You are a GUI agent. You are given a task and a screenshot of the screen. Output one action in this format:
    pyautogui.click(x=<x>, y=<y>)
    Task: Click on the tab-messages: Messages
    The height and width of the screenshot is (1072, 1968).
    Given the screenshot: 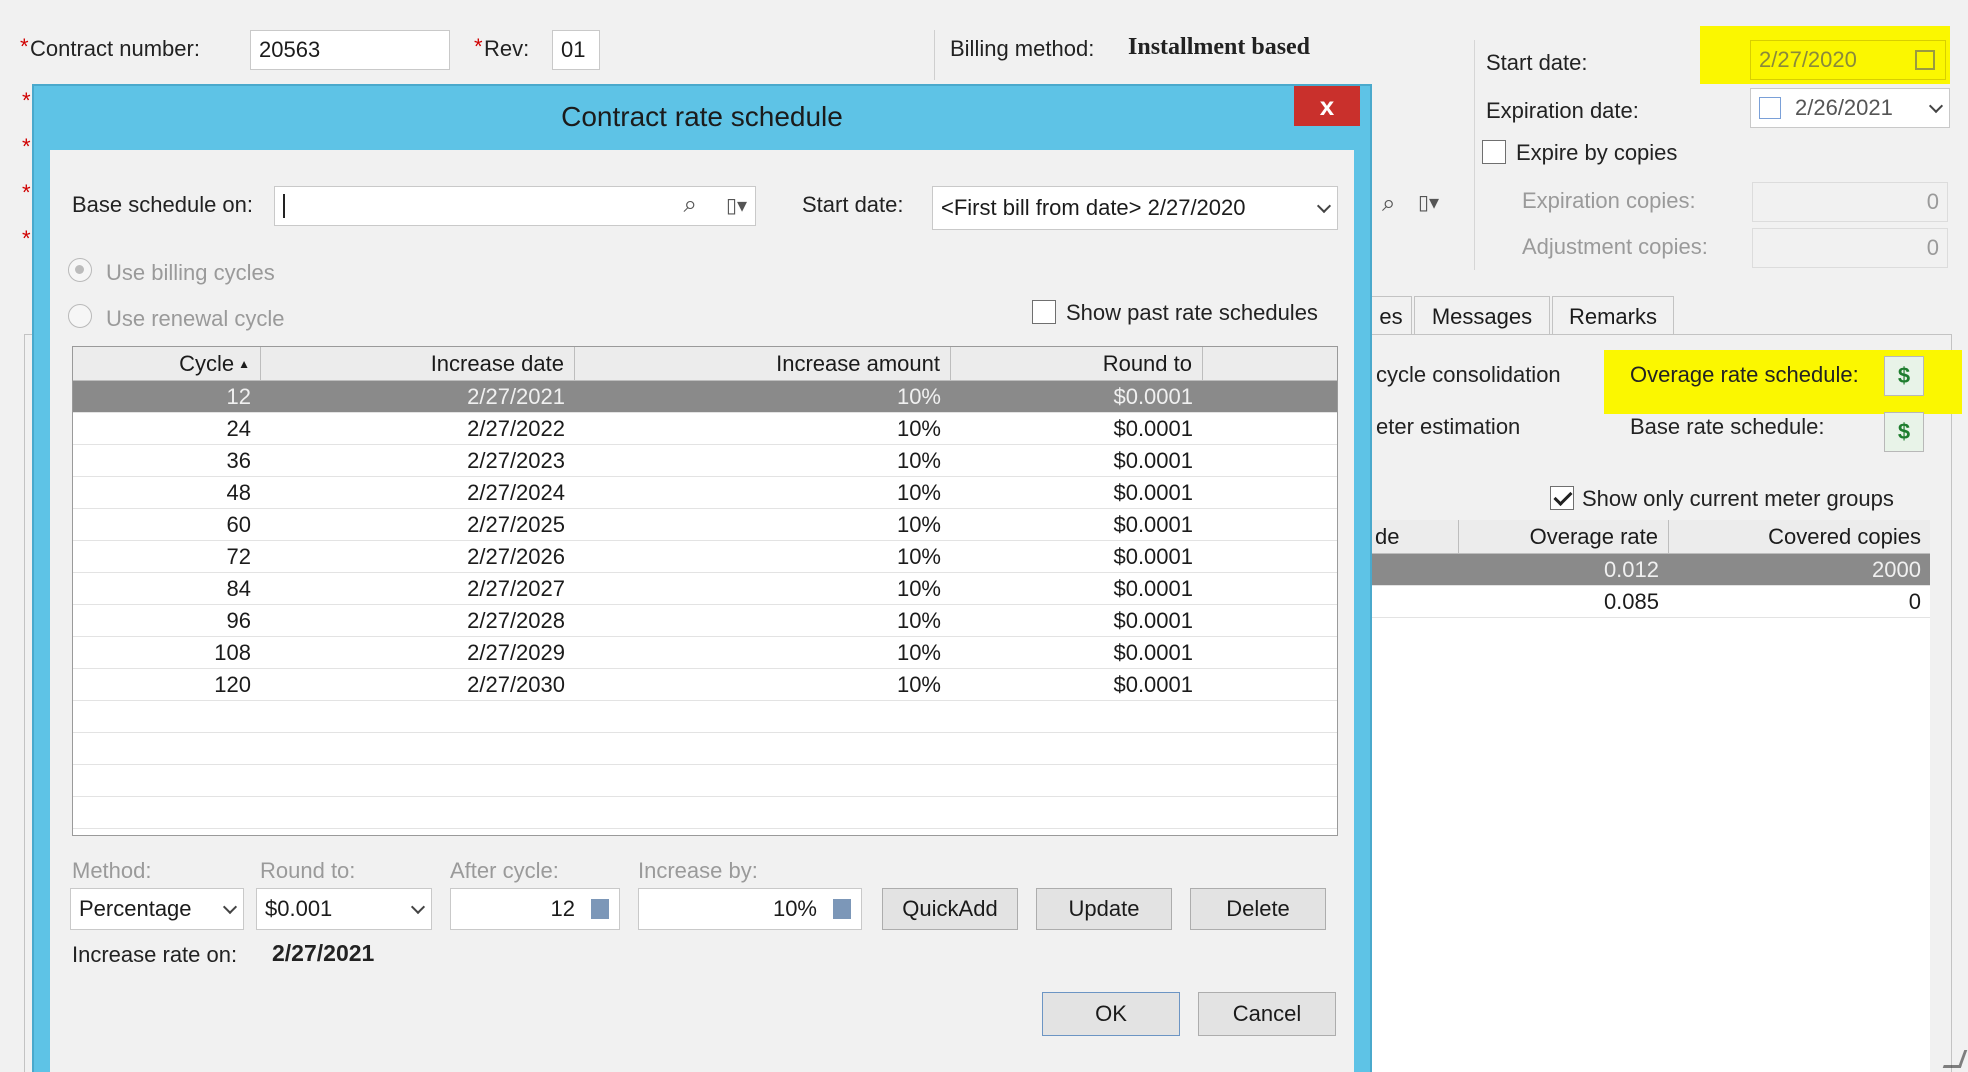 What is the action you would take?
    pyautogui.click(x=1482, y=316)
    